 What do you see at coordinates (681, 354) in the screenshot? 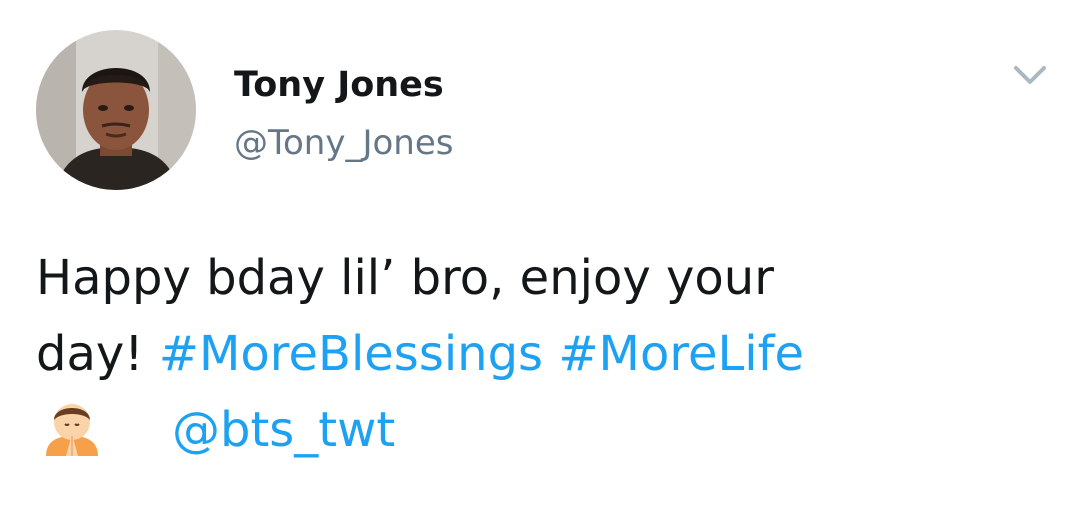
I see `hashtag-link: #MoreLife` at bounding box center [681, 354].